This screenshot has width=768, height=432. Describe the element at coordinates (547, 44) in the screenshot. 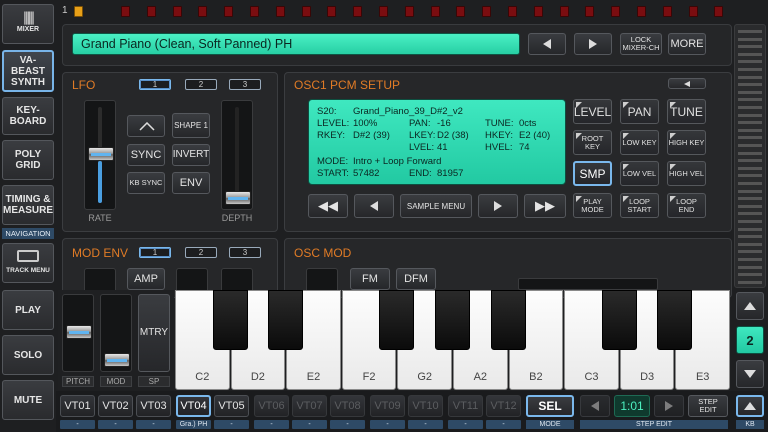

I see `preset-prev-button` at that location.